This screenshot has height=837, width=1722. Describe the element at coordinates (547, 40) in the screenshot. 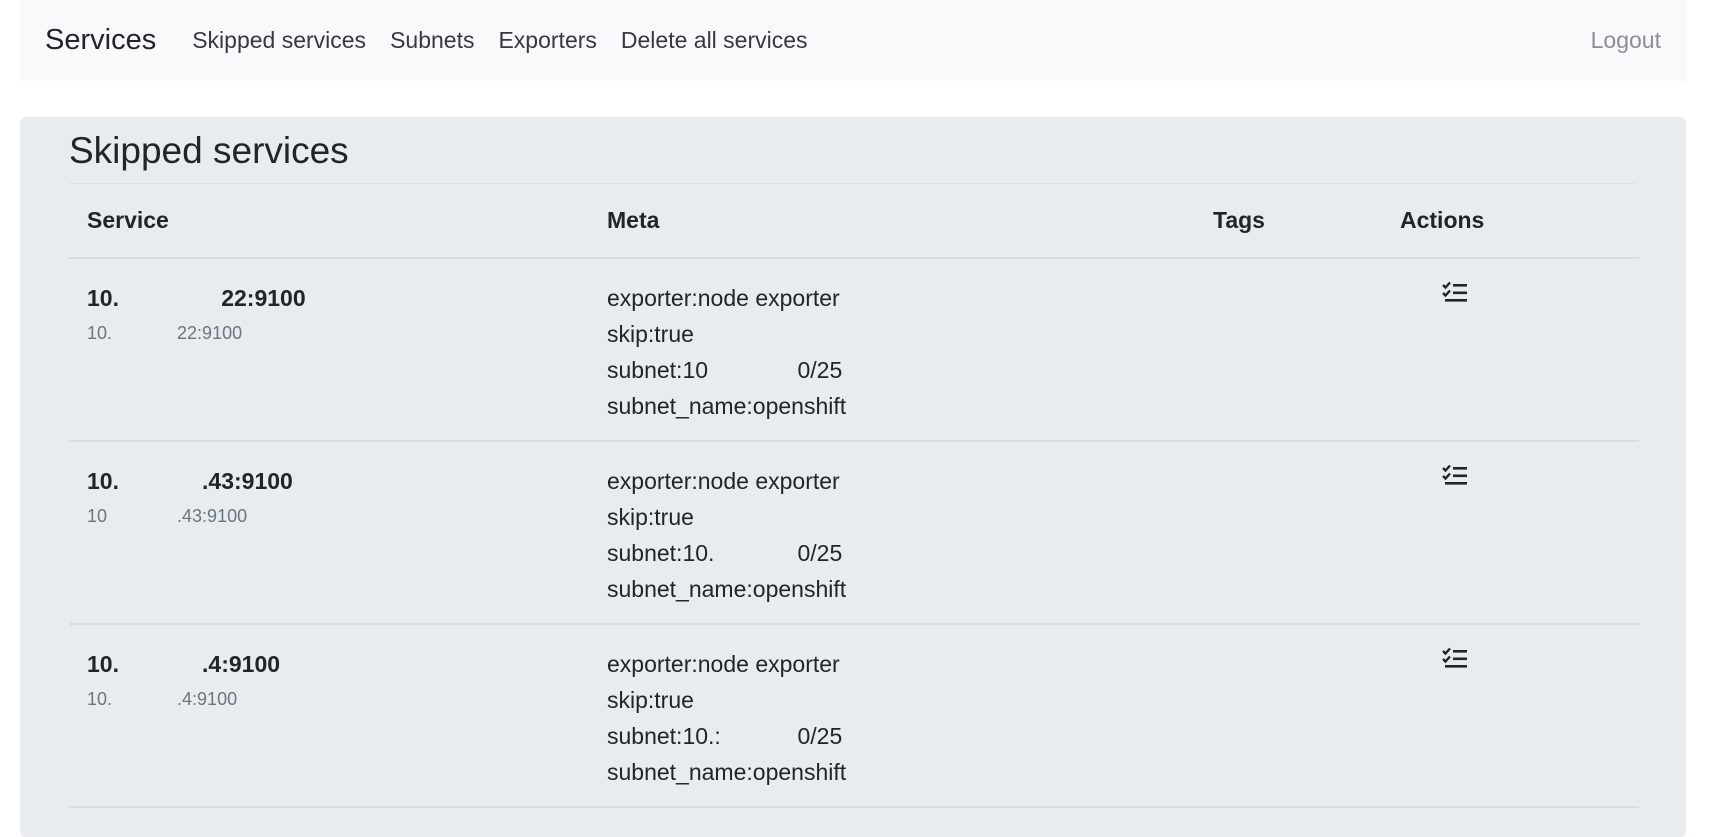

I see `nav-link-exporters: Exporters` at that location.